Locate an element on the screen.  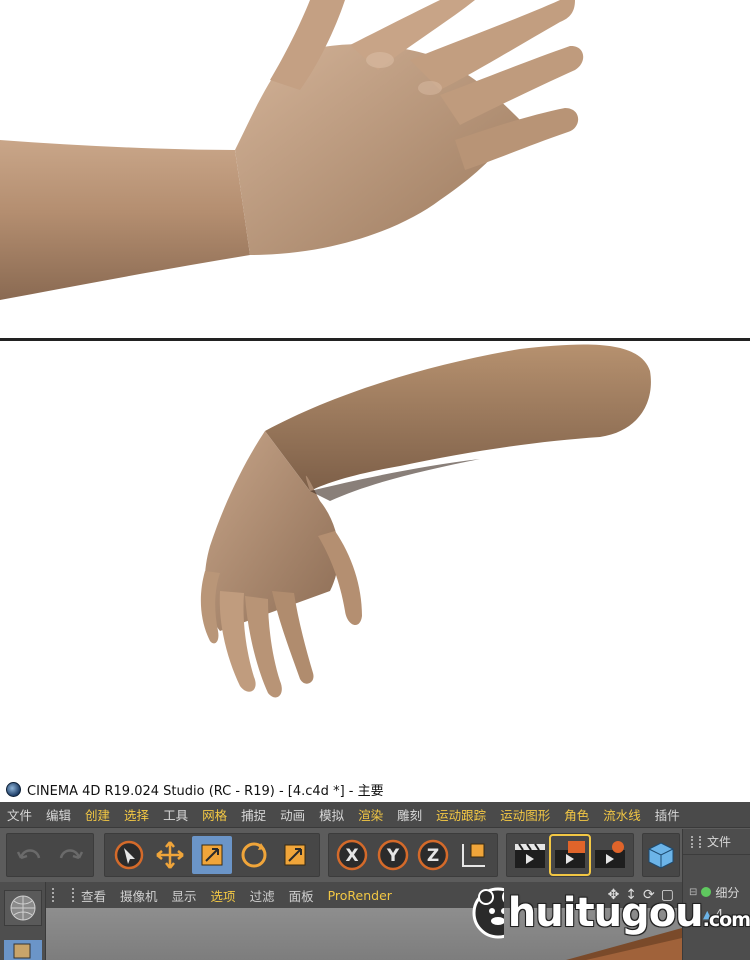
redo-icon is located at coordinates (71, 854).